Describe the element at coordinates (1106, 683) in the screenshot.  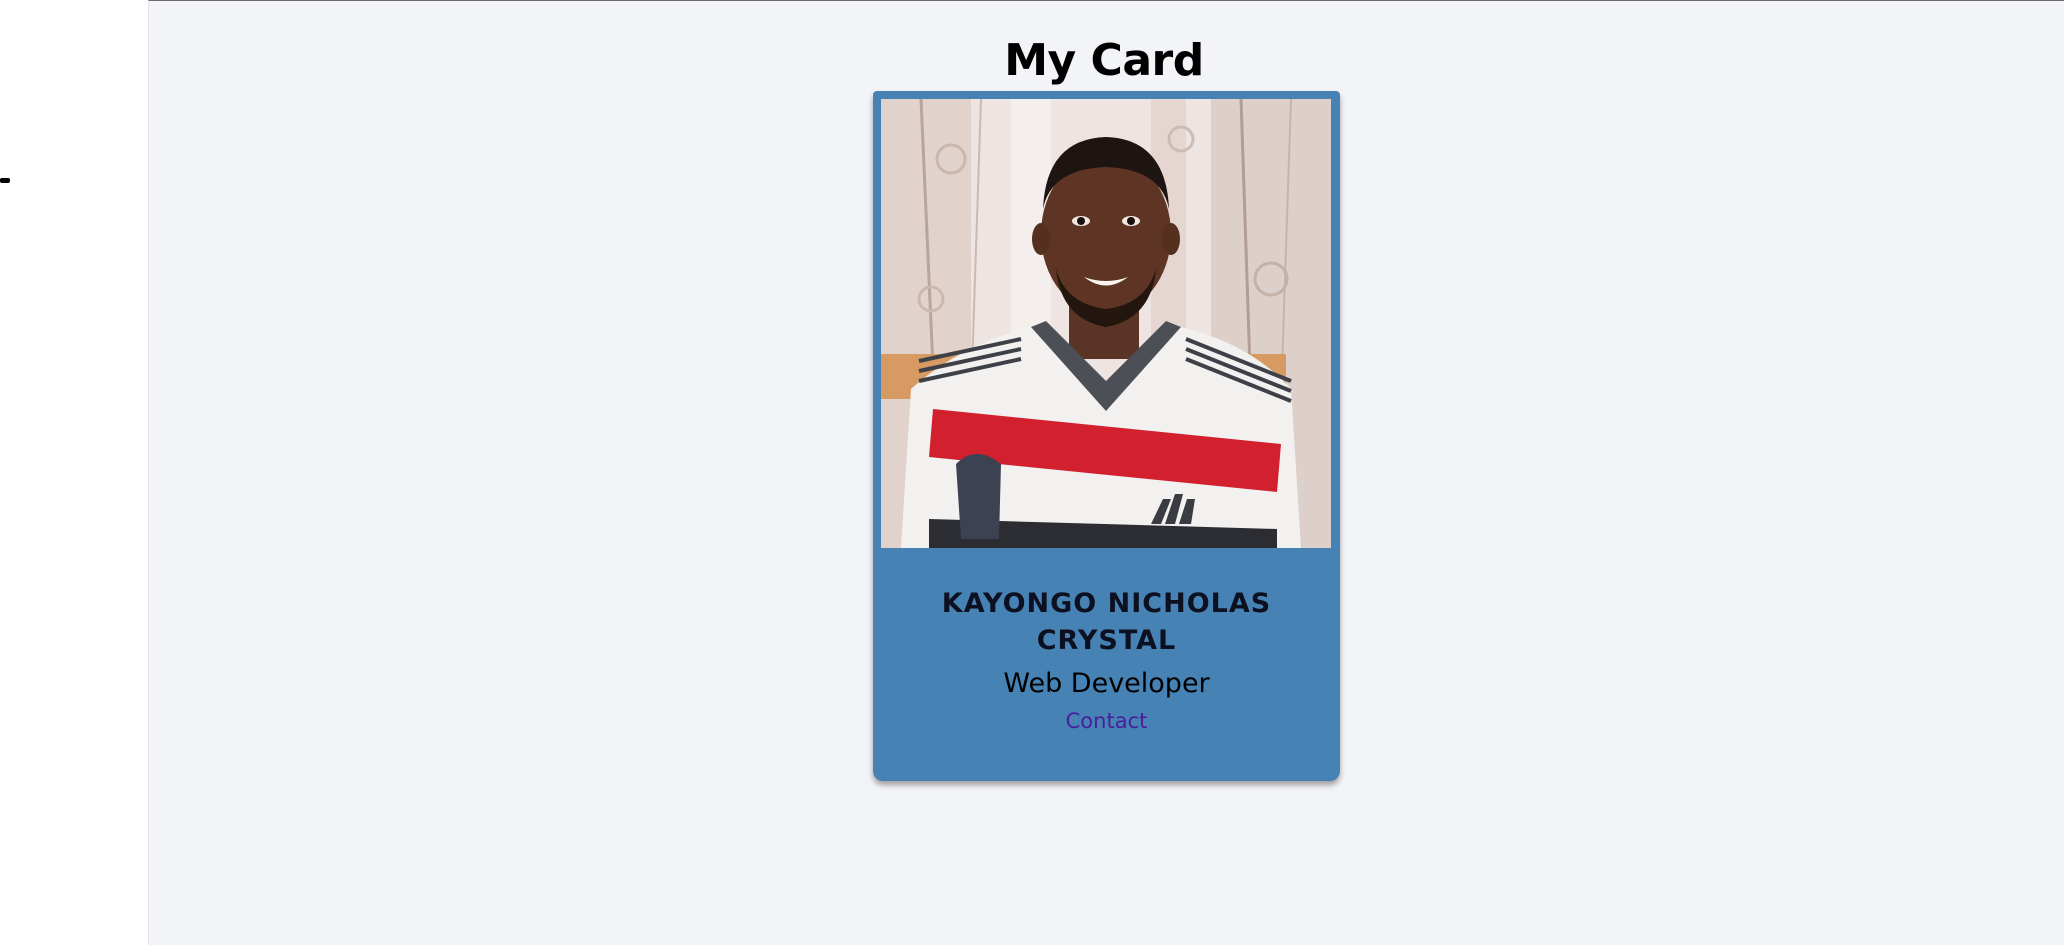
I see `card-role: Web Developer` at that location.